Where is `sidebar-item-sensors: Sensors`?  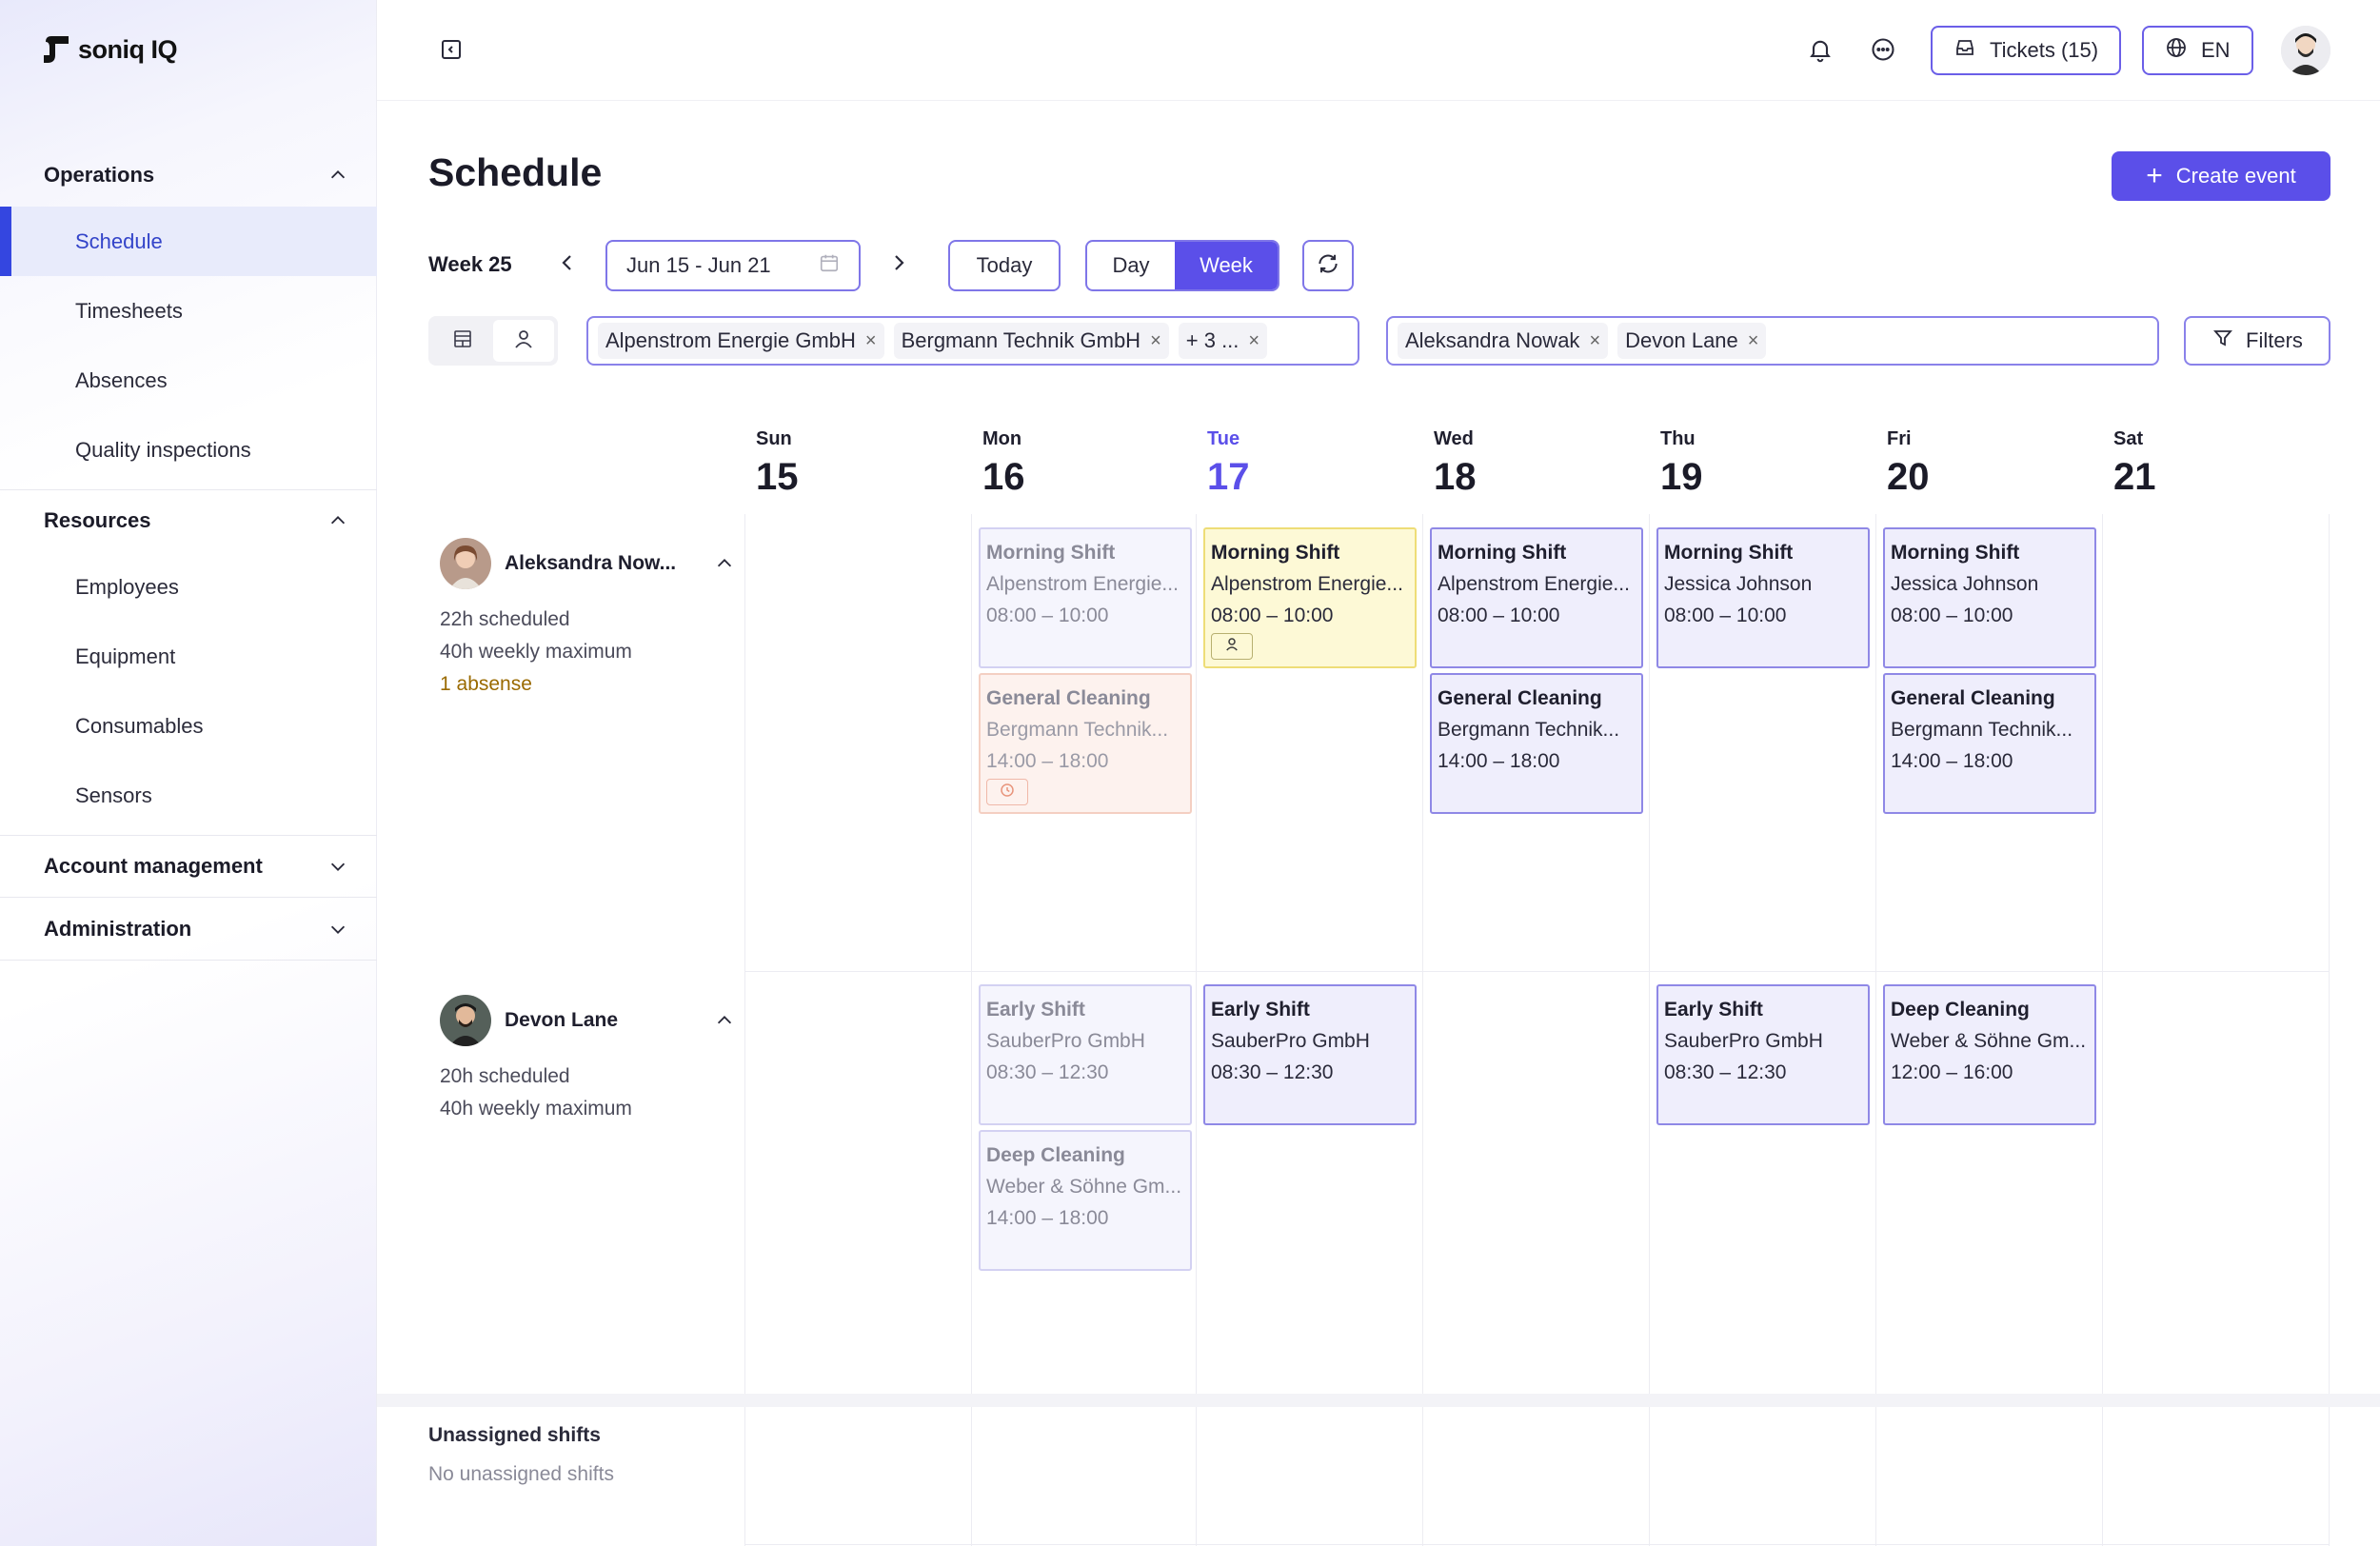
sidebar-item-sensors: Sensors is located at coordinates (188, 795).